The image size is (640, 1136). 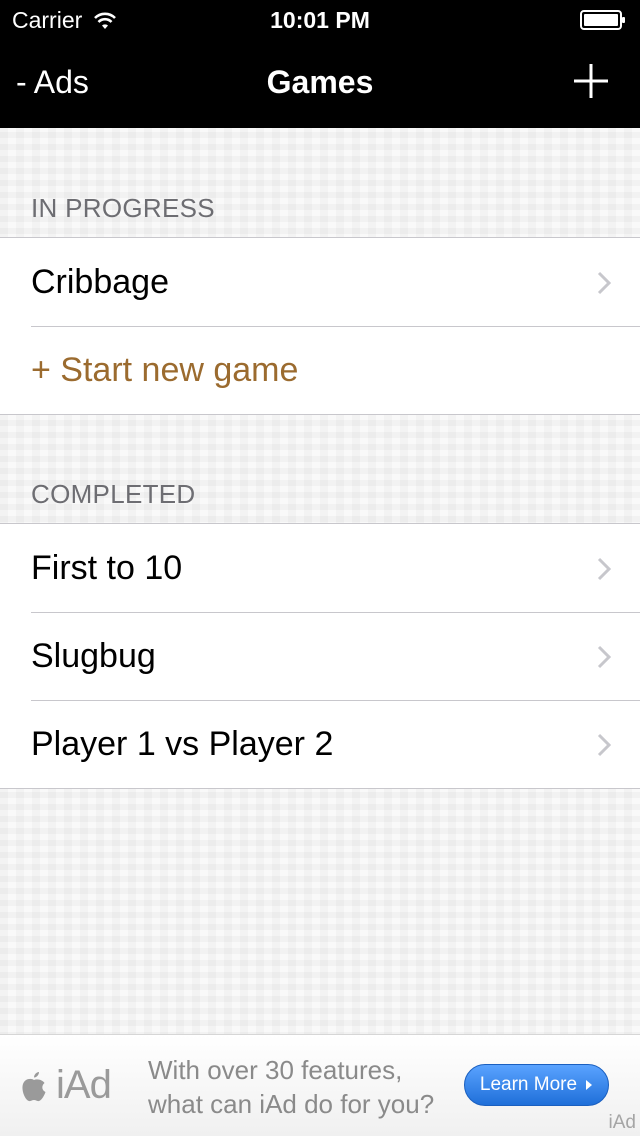 I want to click on list-item: Slugbug, so click(x=320, y=656).